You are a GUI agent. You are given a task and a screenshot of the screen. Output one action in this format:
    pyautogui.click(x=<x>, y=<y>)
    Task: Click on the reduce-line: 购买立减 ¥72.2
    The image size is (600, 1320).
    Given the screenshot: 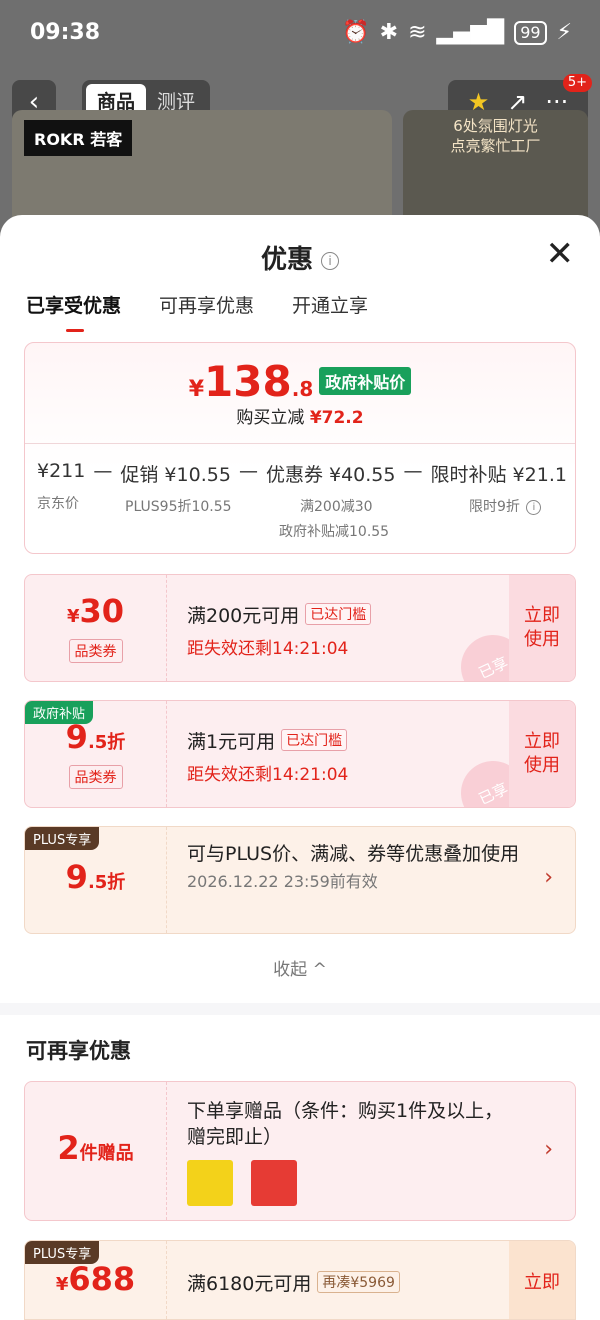 What is the action you would take?
    pyautogui.click(x=300, y=415)
    